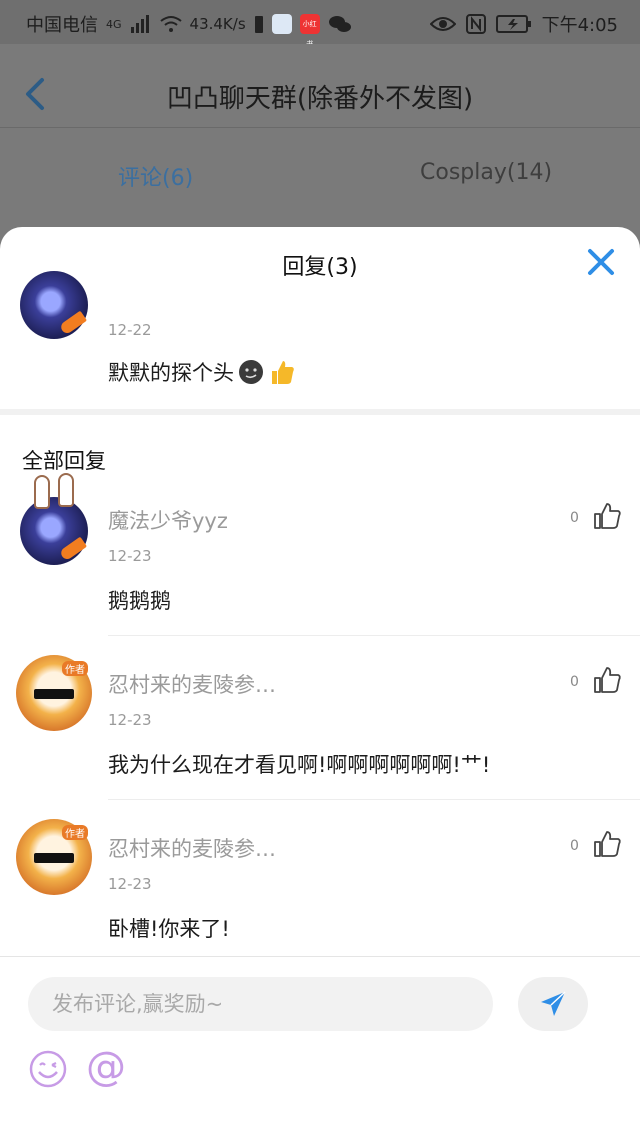 This screenshot has width=640, height=1139. I want to click on comment-text-label: 默默的探个头, so click(171, 373).